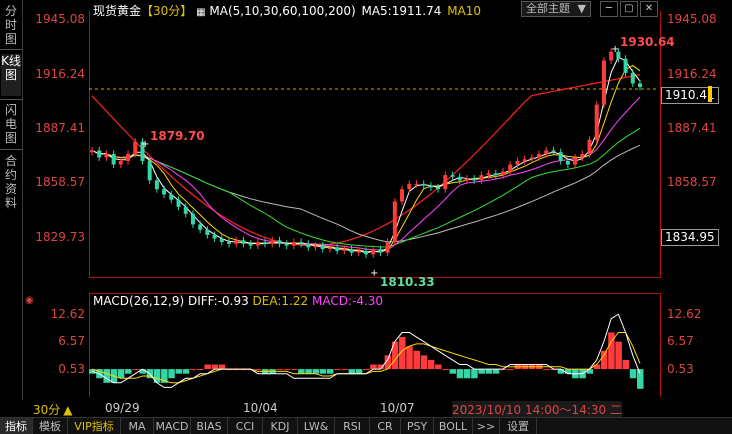  I want to click on tab-template: 模板, so click(50, 426).